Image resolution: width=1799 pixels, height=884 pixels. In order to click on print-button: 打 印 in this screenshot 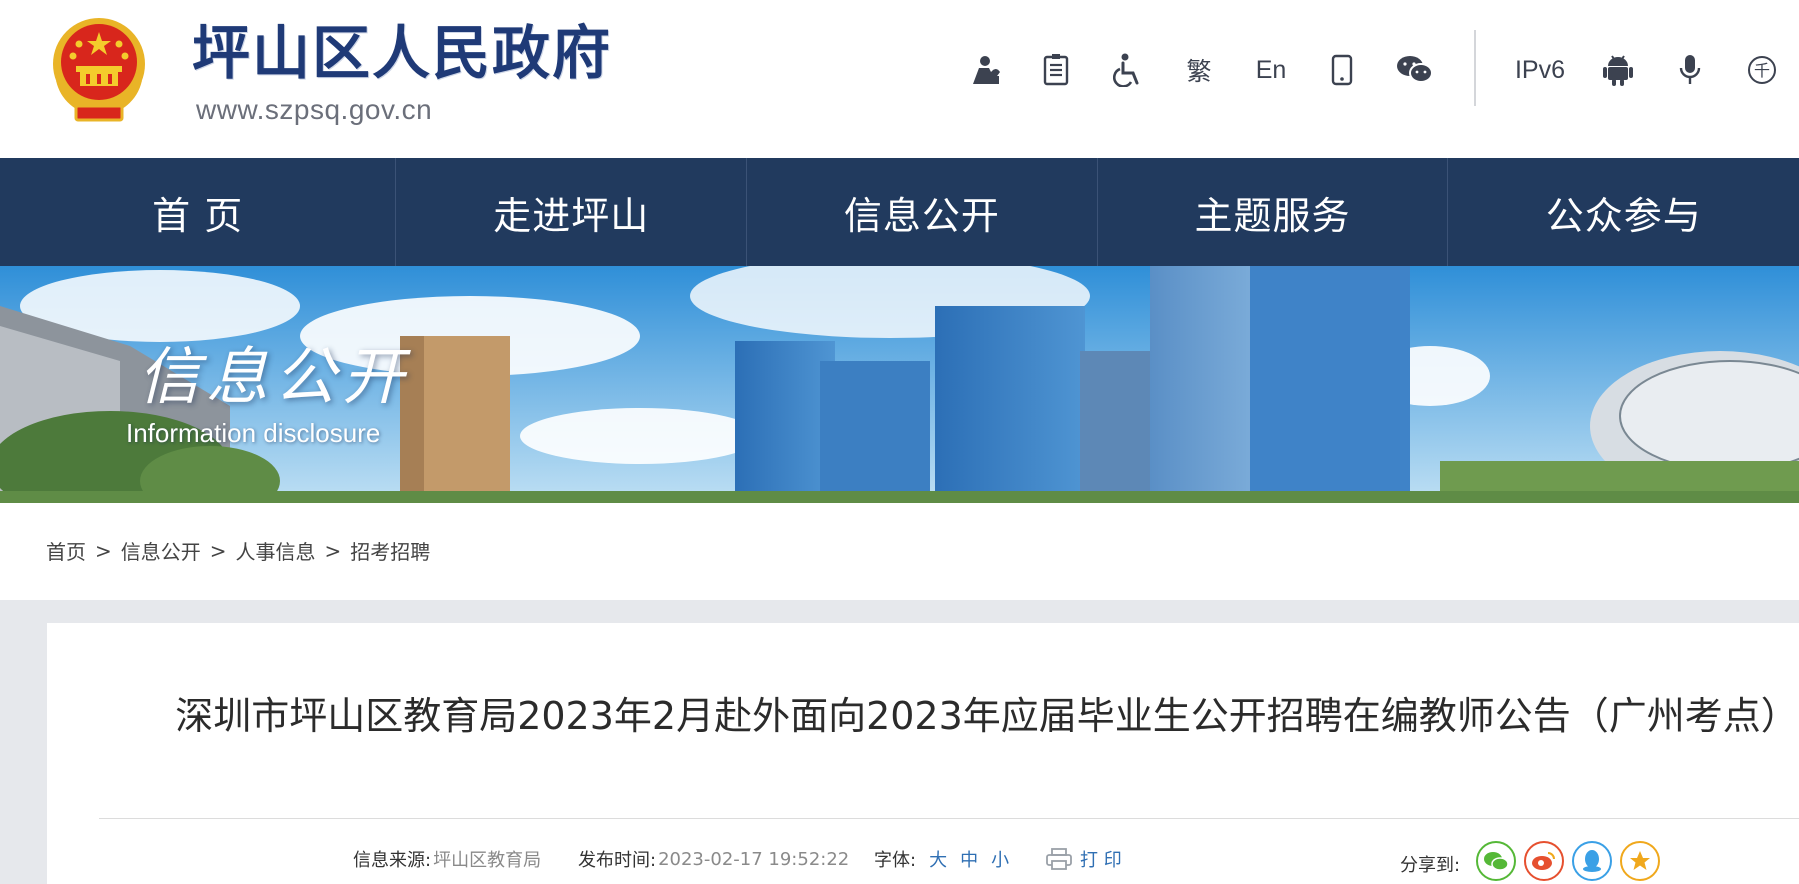, I will do `click(1084, 859)`.